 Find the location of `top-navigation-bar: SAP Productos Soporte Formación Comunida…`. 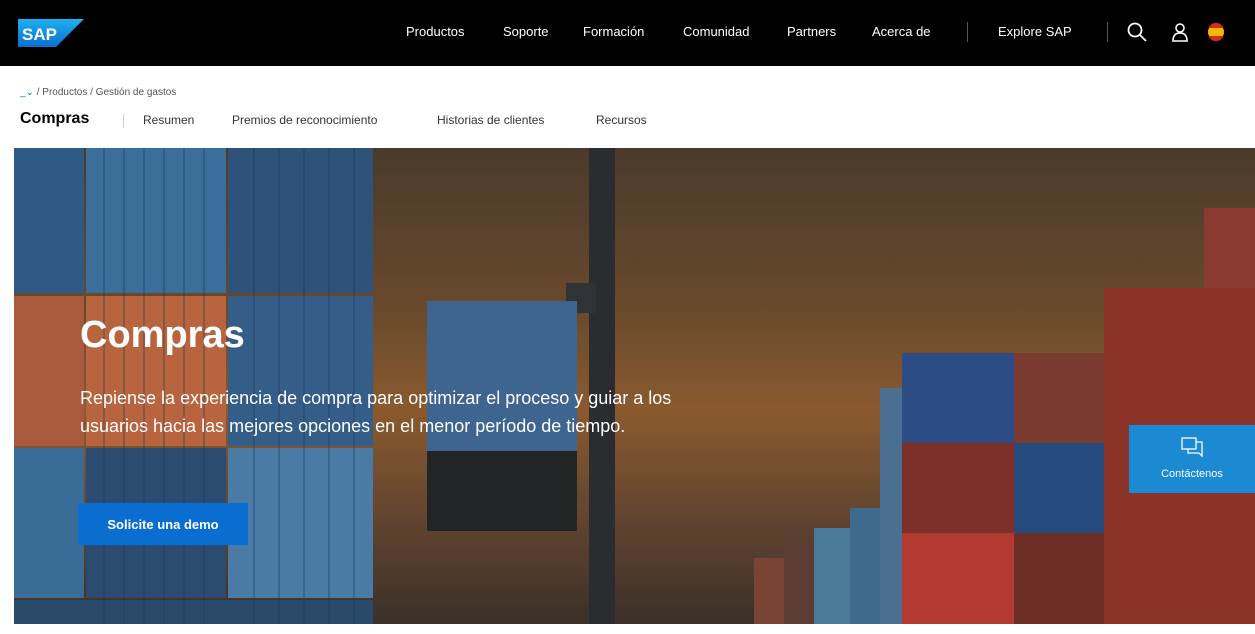

top-navigation-bar: SAP Productos Soporte Formación Comunida… is located at coordinates (627, 33).